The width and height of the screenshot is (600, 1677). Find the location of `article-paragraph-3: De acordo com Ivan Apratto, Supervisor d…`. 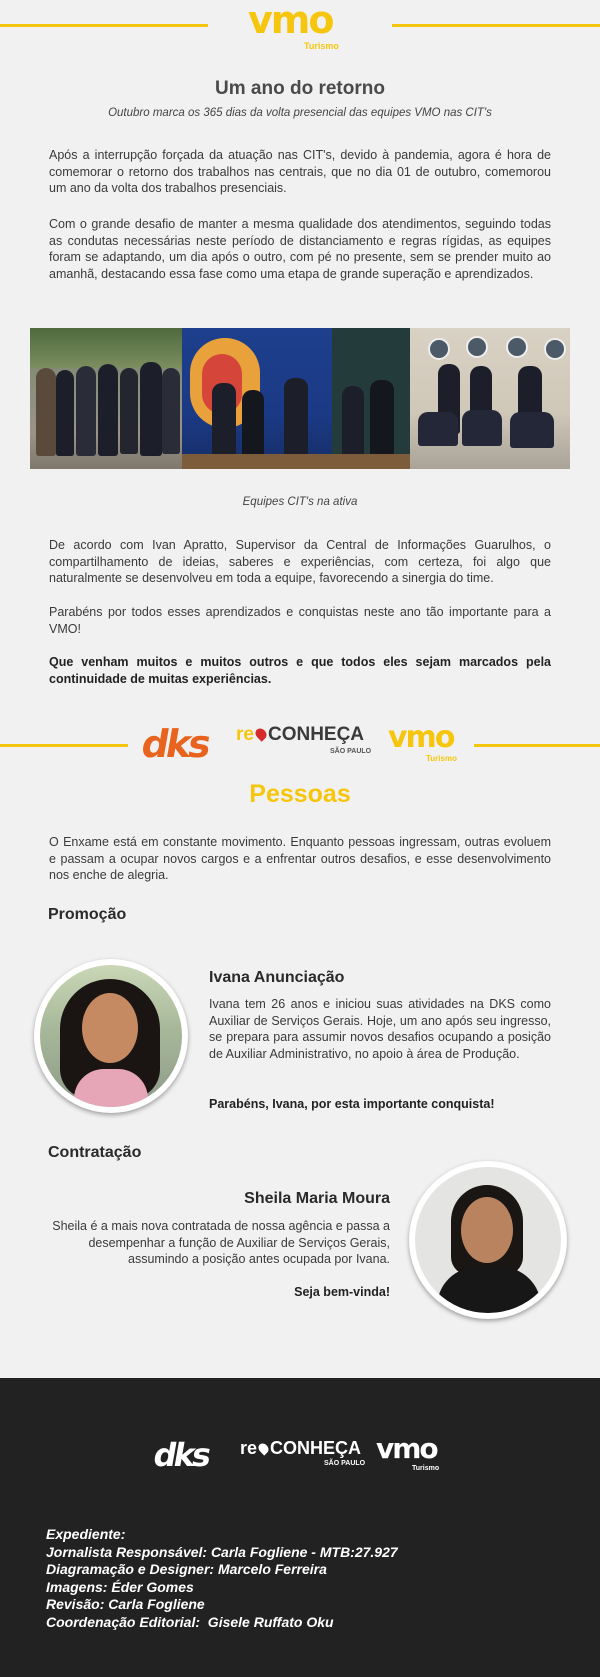

article-paragraph-3: De acordo com Ivan Apratto, Supervisor d… is located at coordinates (300, 561).